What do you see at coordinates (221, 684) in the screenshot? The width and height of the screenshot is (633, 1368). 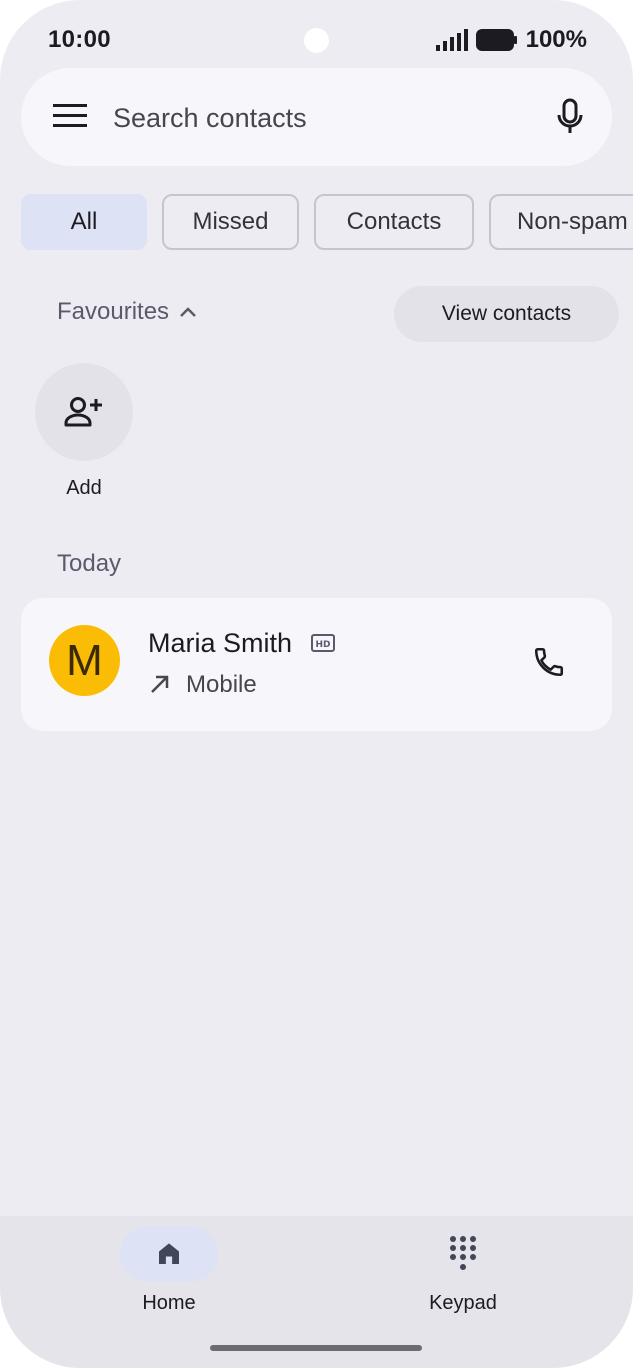 I see `call-type: Mobile` at bounding box center [221, 684].